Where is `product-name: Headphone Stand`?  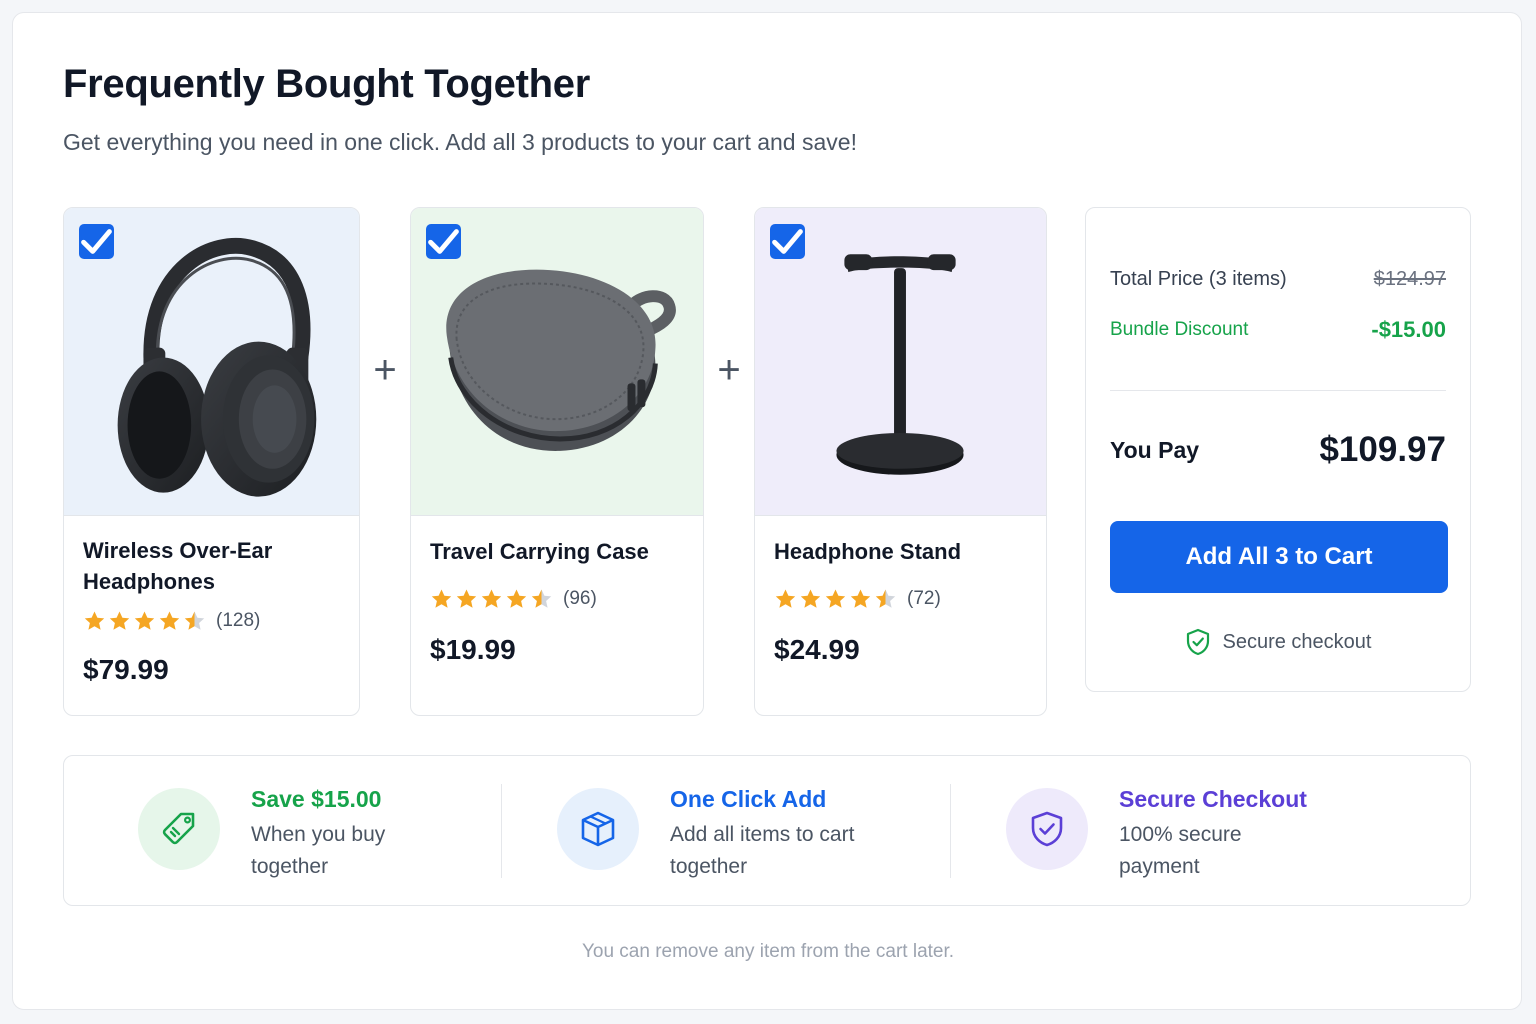
product-name: Headphone Stand is located at coordinates (867, 551).